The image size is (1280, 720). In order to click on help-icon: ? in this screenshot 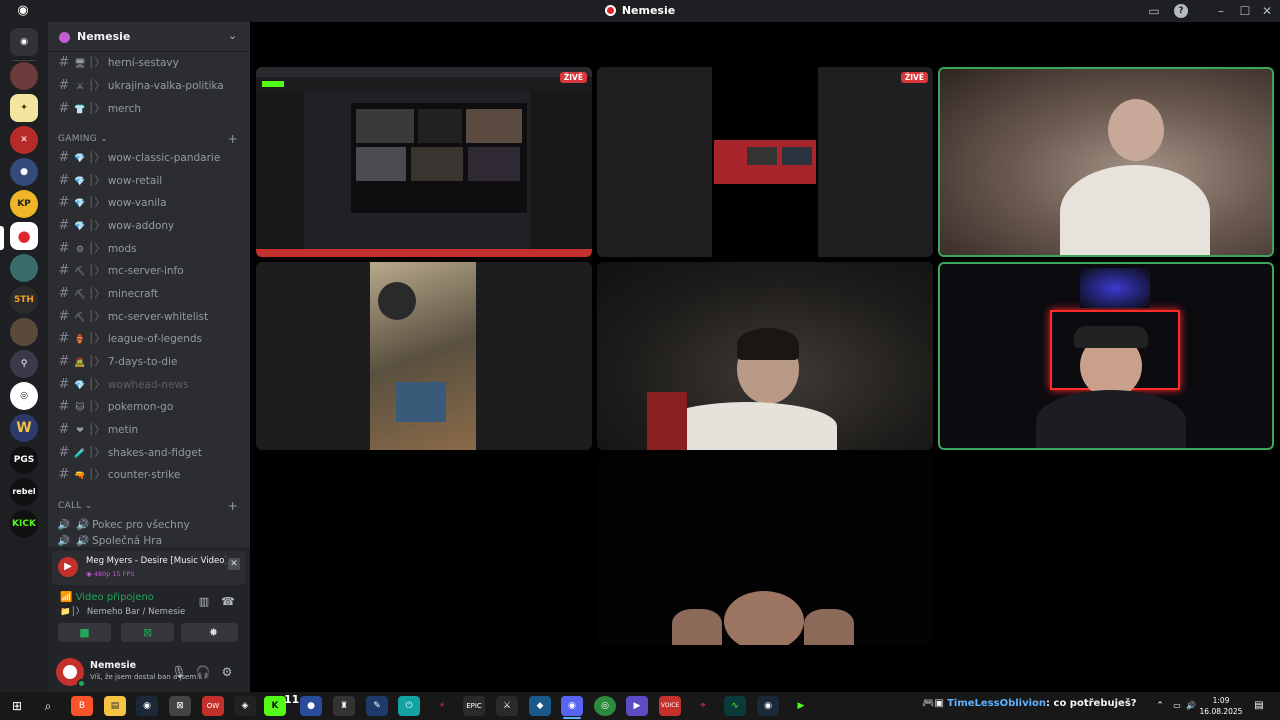, I will do `click(1181, 11)`.